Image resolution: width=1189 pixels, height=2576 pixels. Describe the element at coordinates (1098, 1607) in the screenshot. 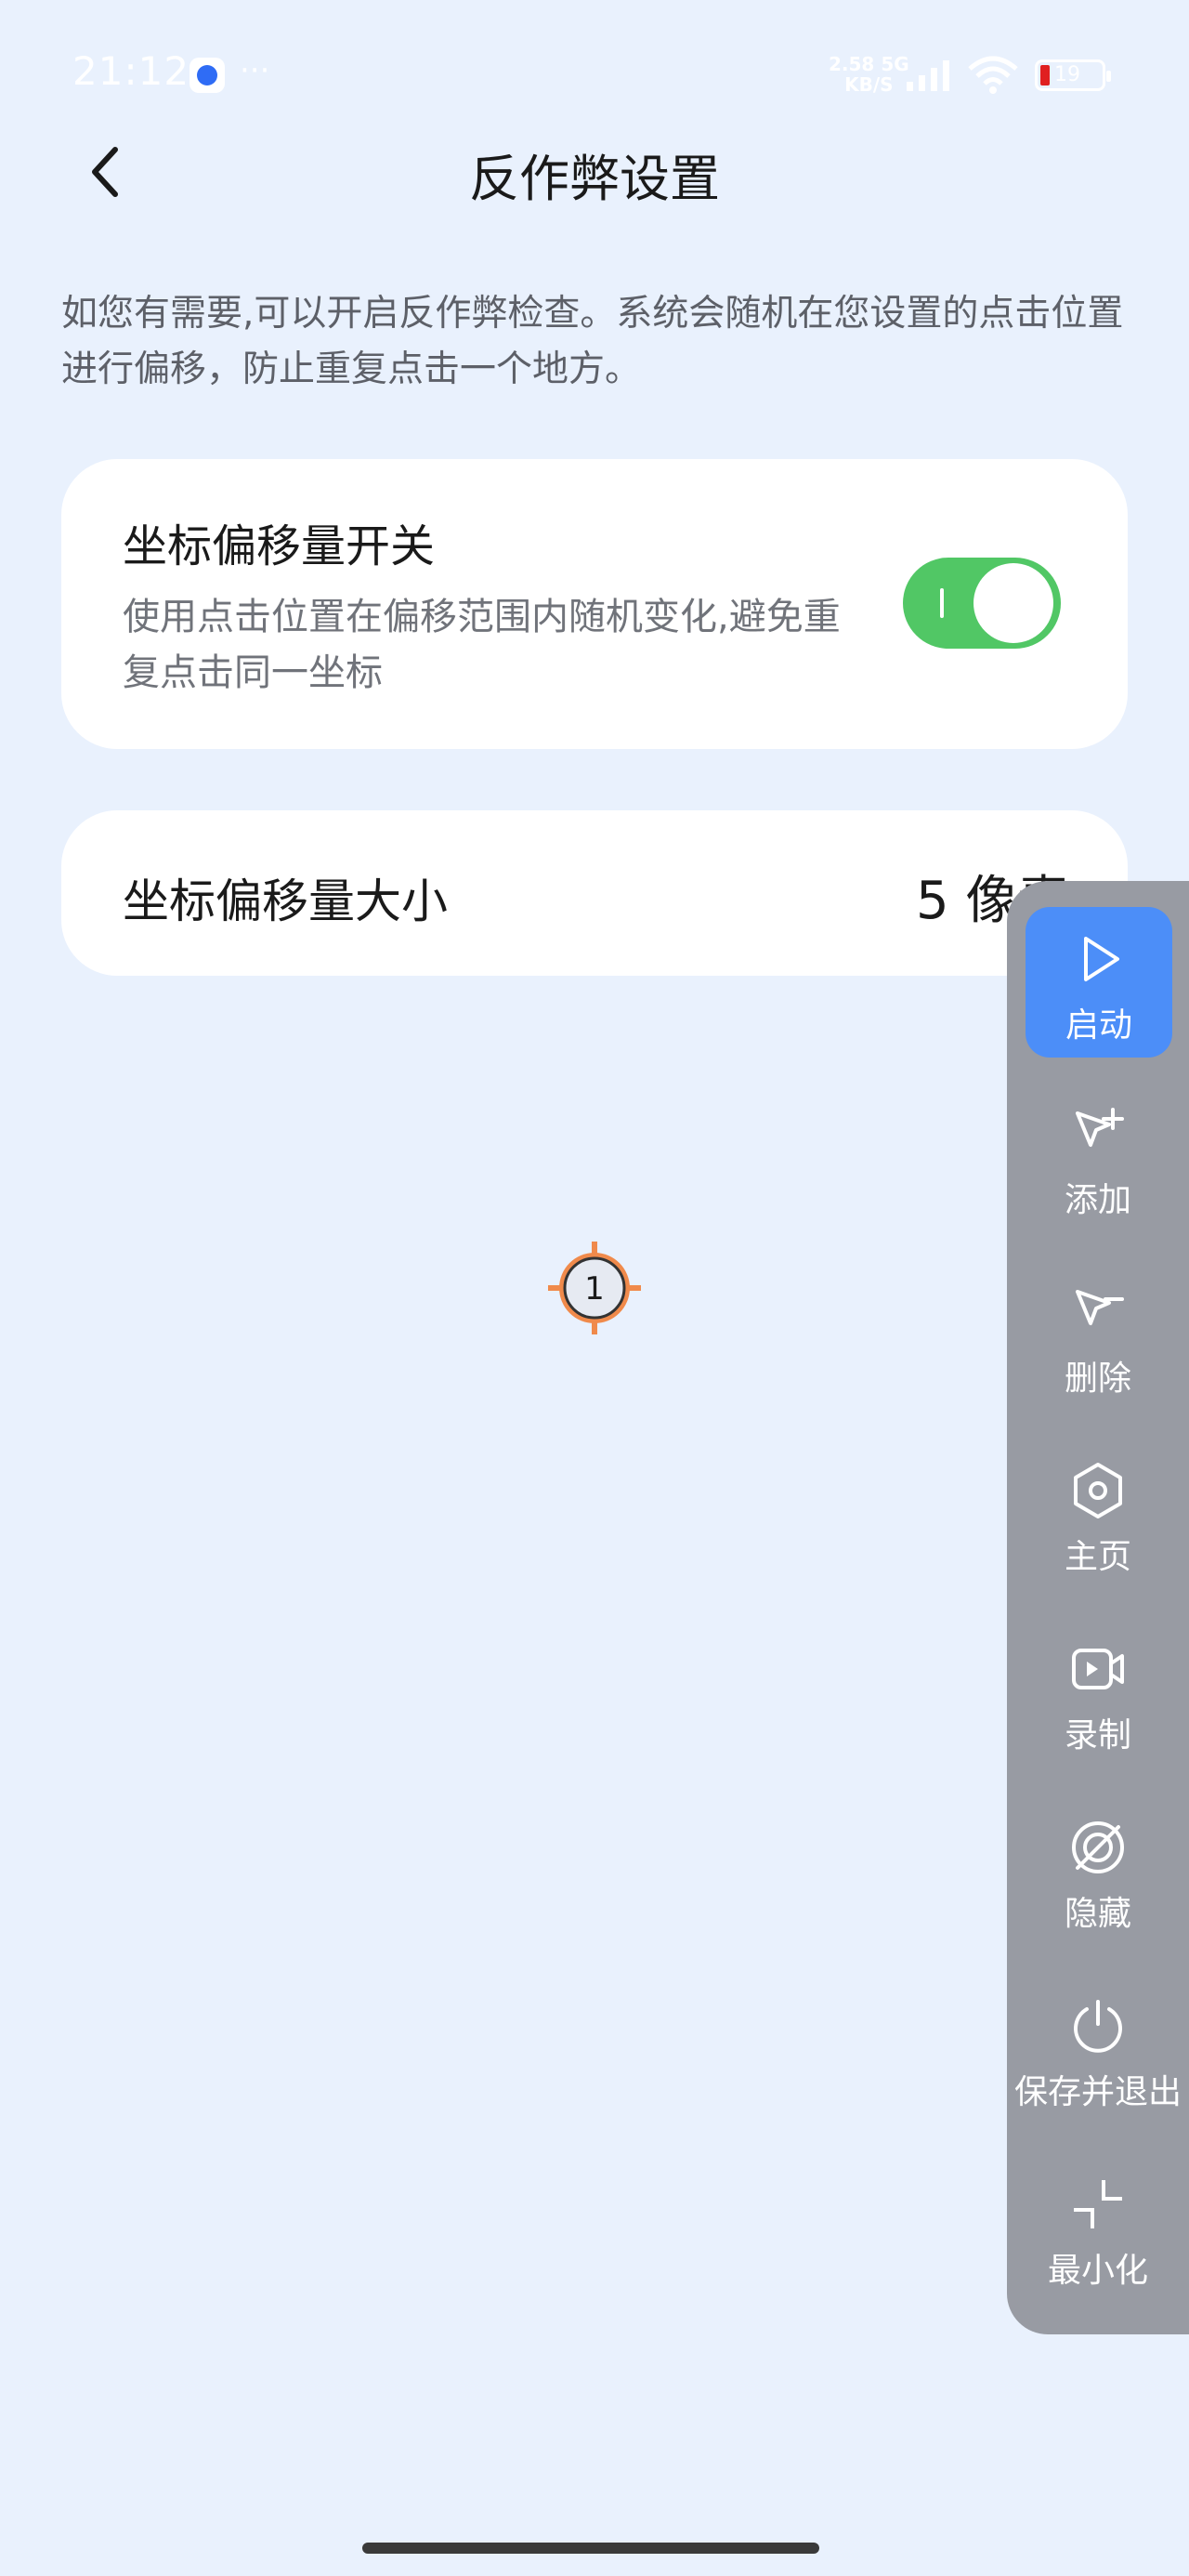

I see `floating-toolbar: 启动 添加 删除 主页 录制 隐藏 保存并退出 最小化` at that location.